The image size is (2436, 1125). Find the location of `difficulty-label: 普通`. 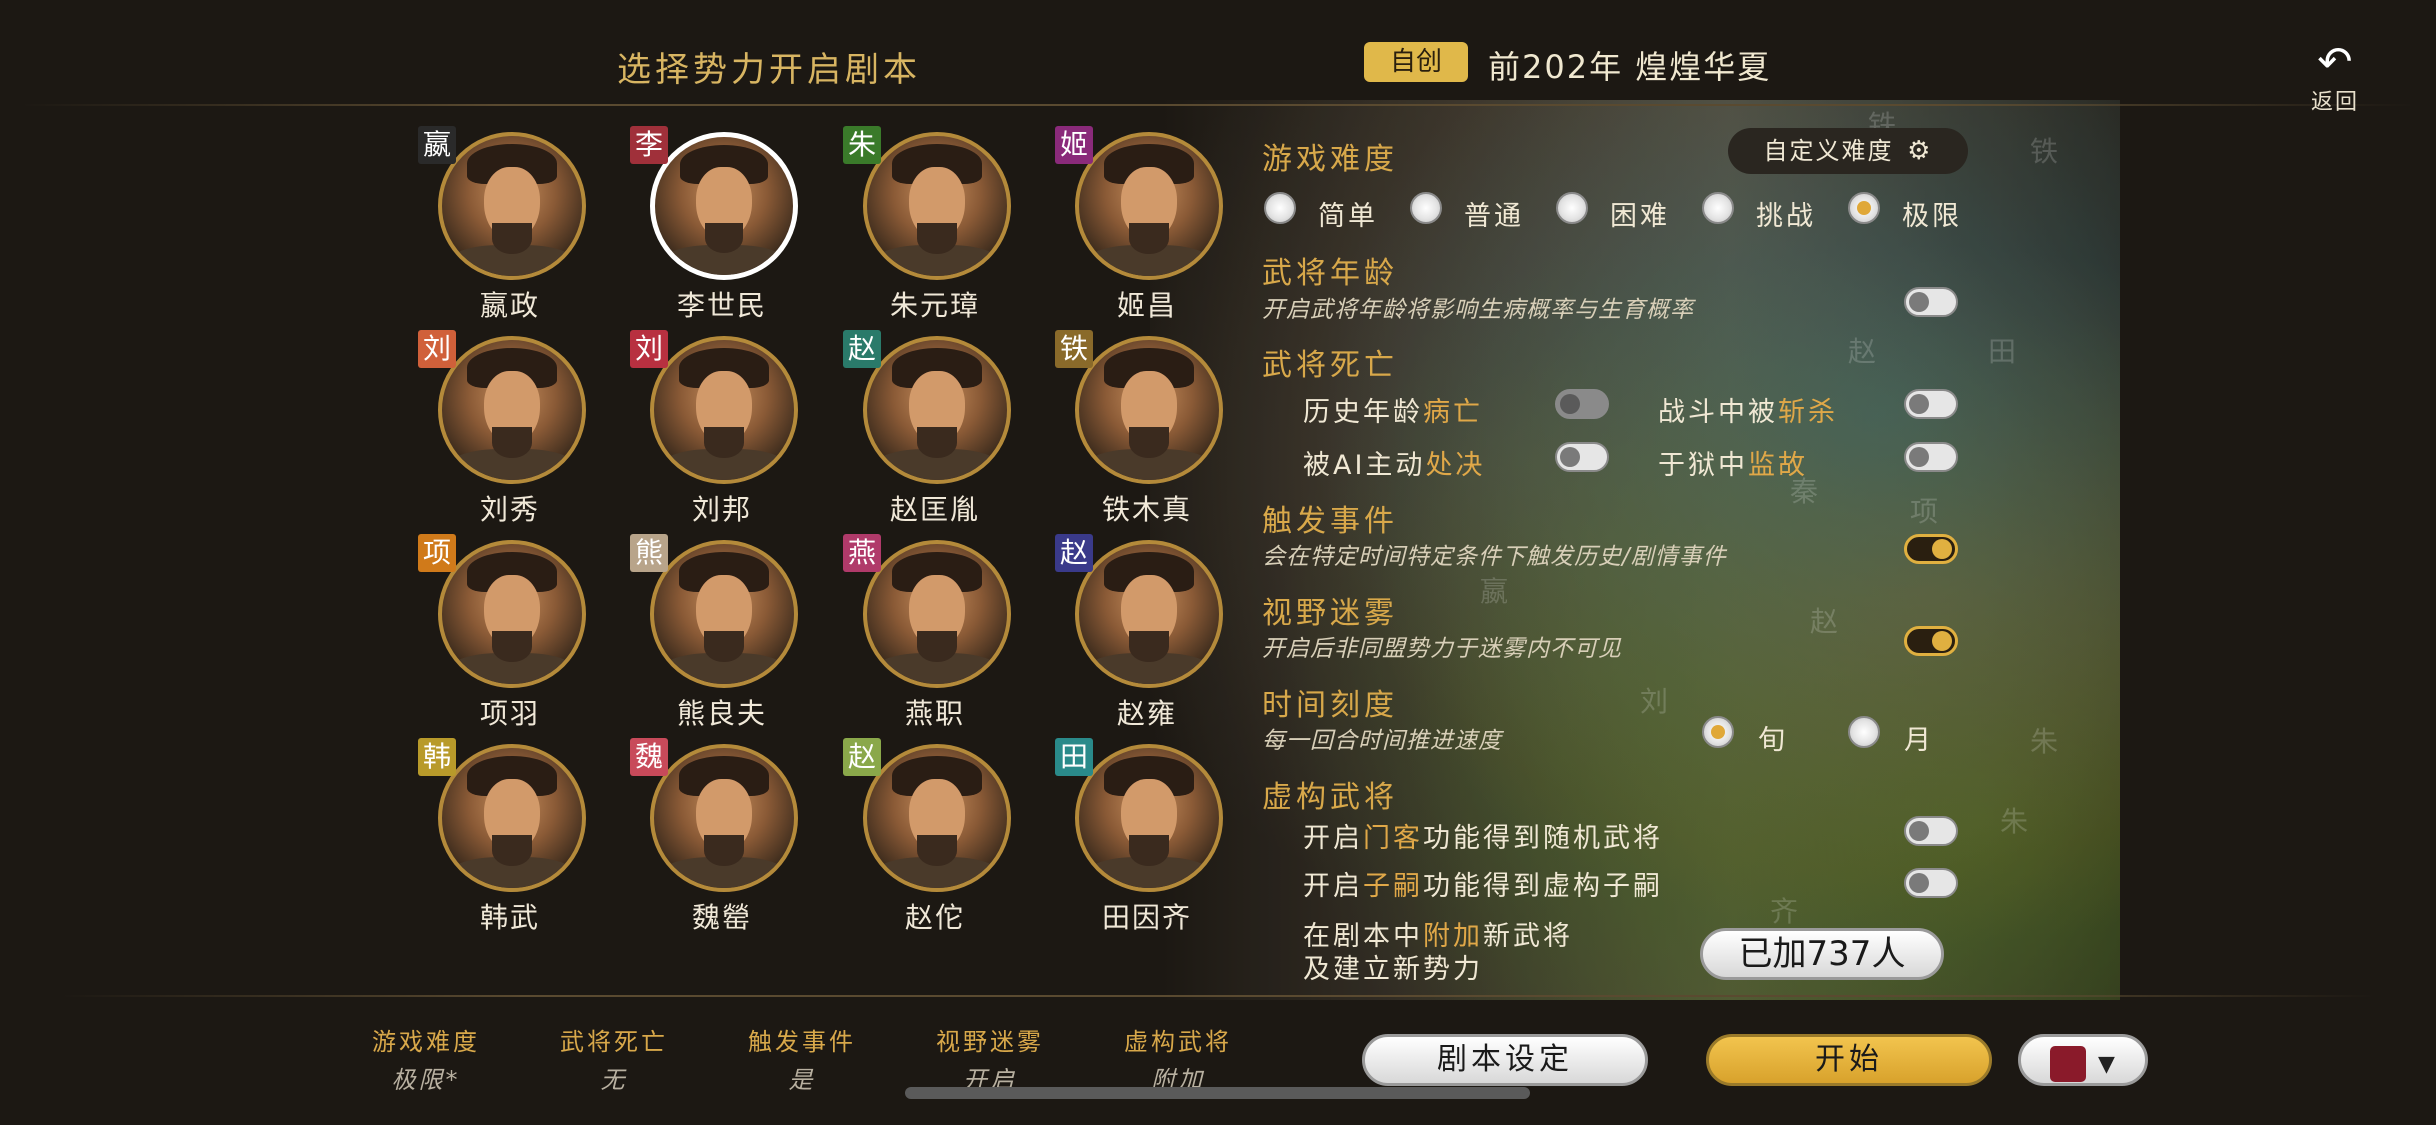

difficulty-label: 普通 is located at coordinates (1494, 216).